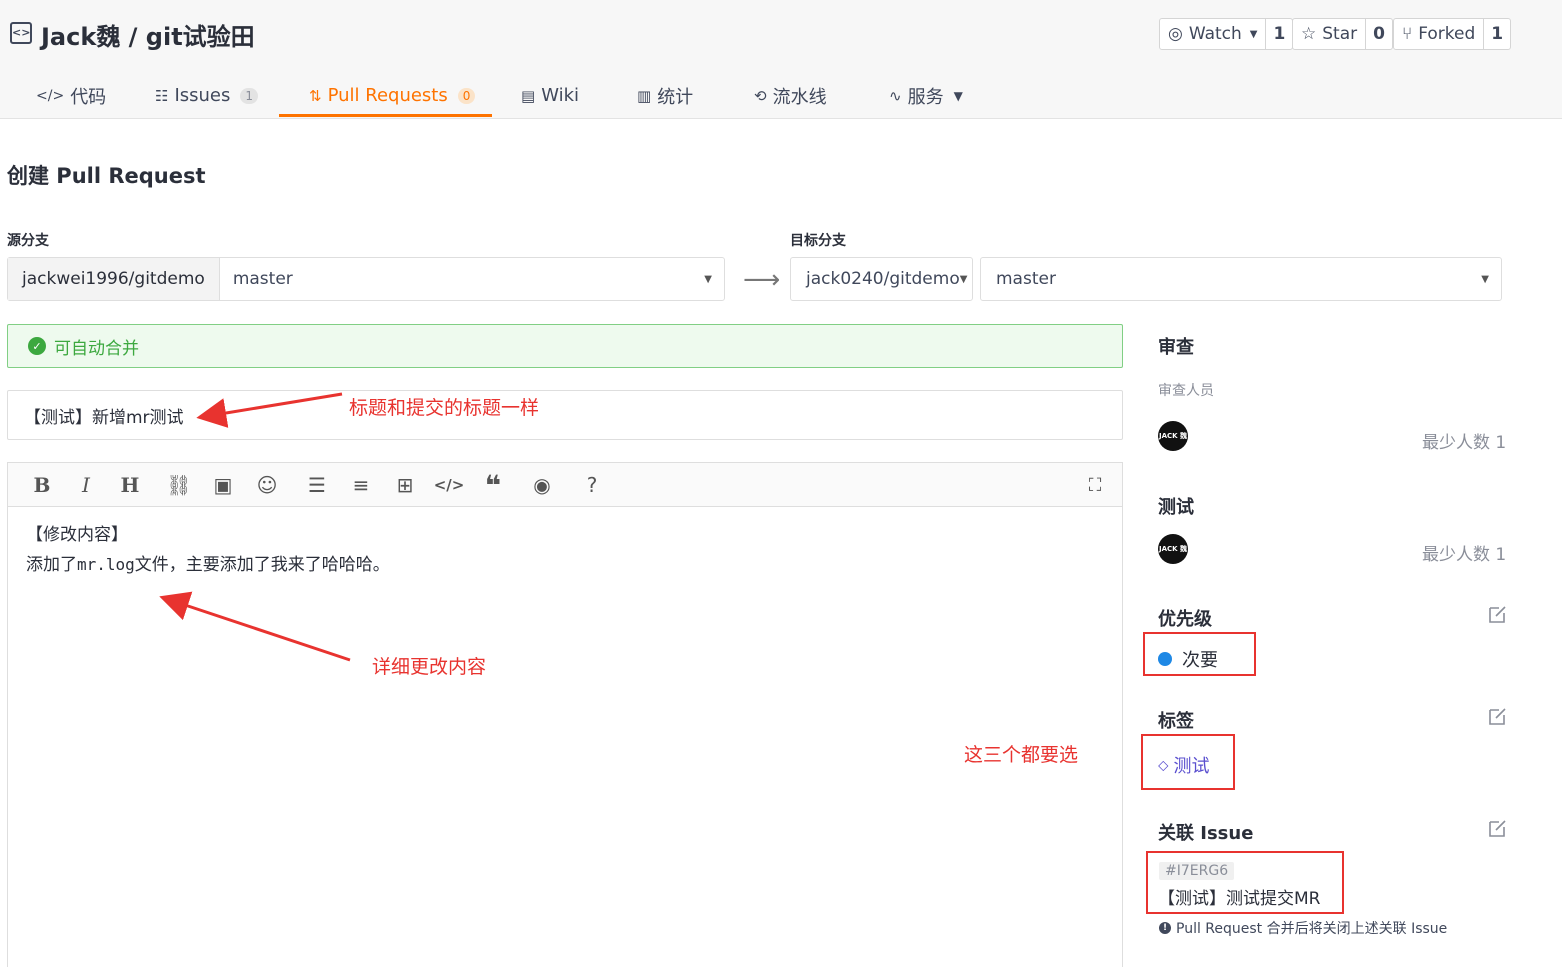  What do you see at coordinates (528, 95) in the screenshot?
I see `book-icon: ▤` at bounding box center [528, 95].